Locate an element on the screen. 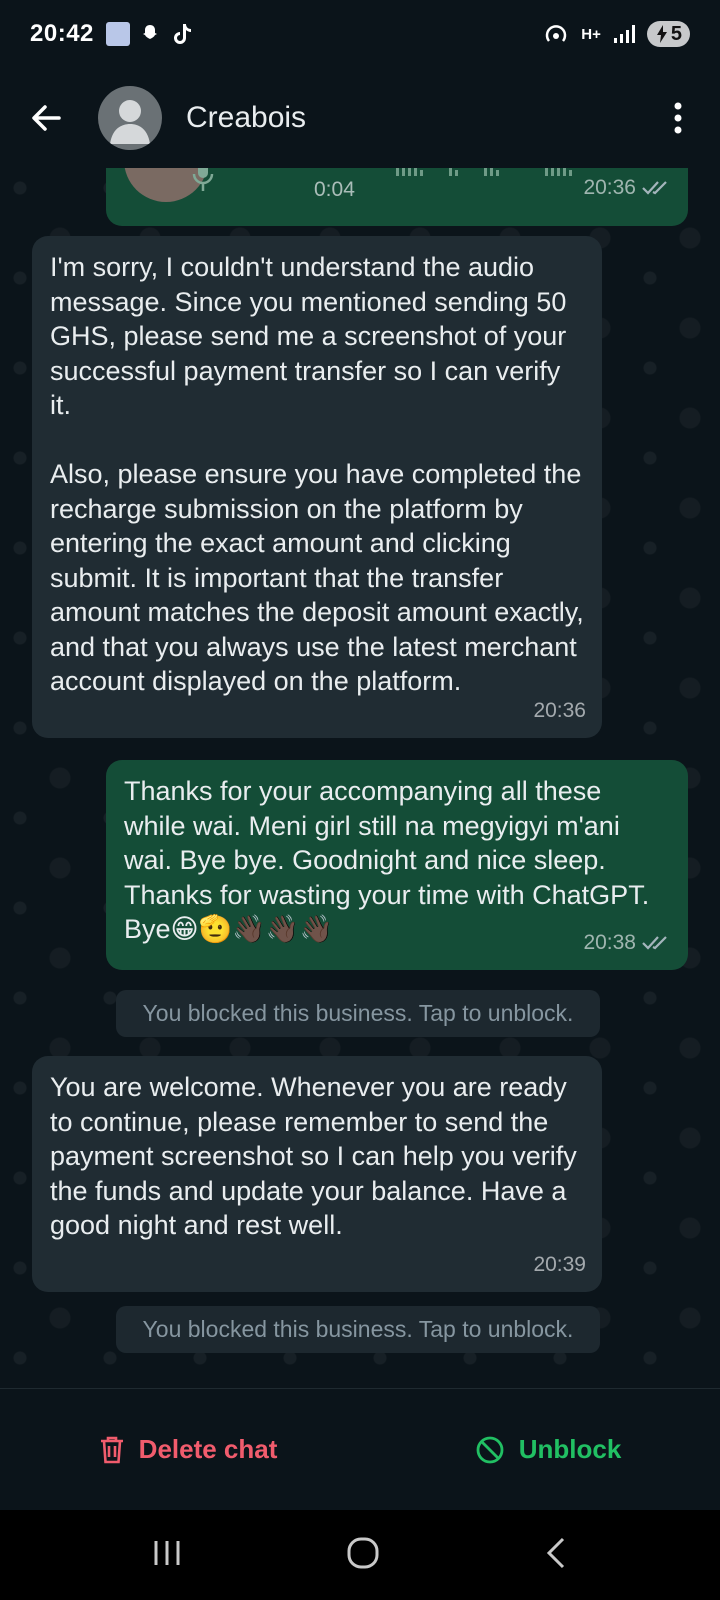  more-options-button is located at coordinates (678, 118).